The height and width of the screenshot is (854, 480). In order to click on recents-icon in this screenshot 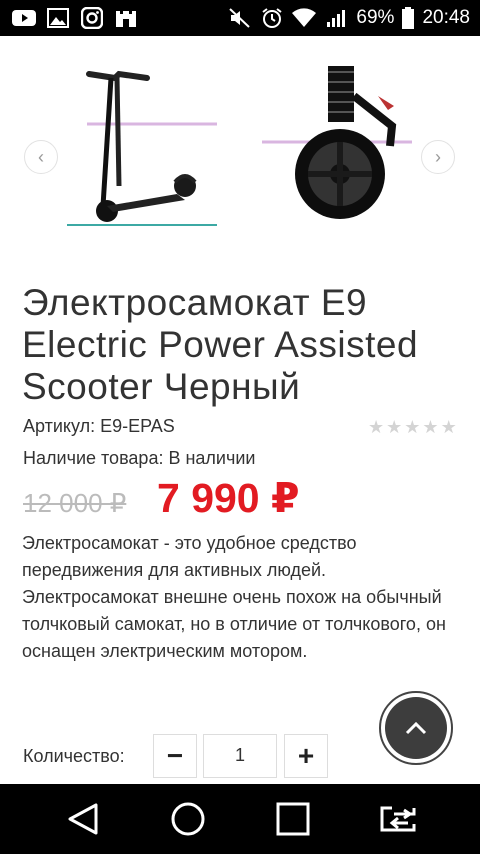, I will do `click(293, 819)`.